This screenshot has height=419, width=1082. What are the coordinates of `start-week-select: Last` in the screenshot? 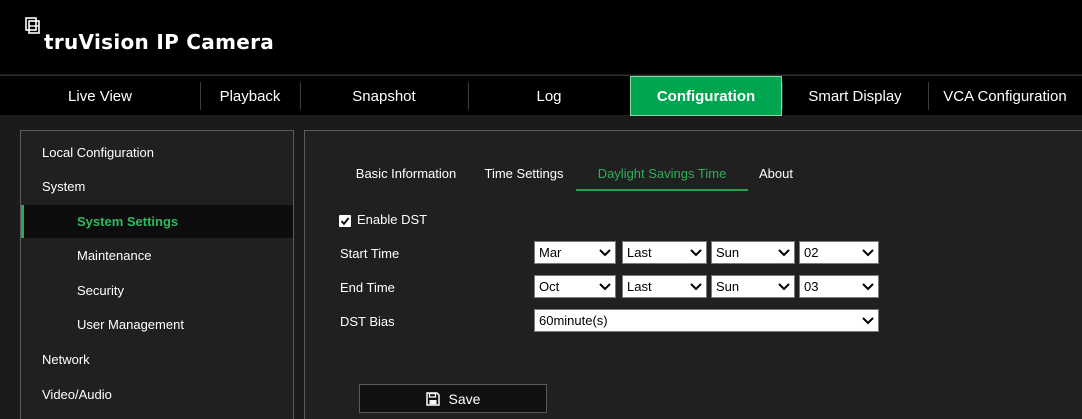 It's located at (664, 252).